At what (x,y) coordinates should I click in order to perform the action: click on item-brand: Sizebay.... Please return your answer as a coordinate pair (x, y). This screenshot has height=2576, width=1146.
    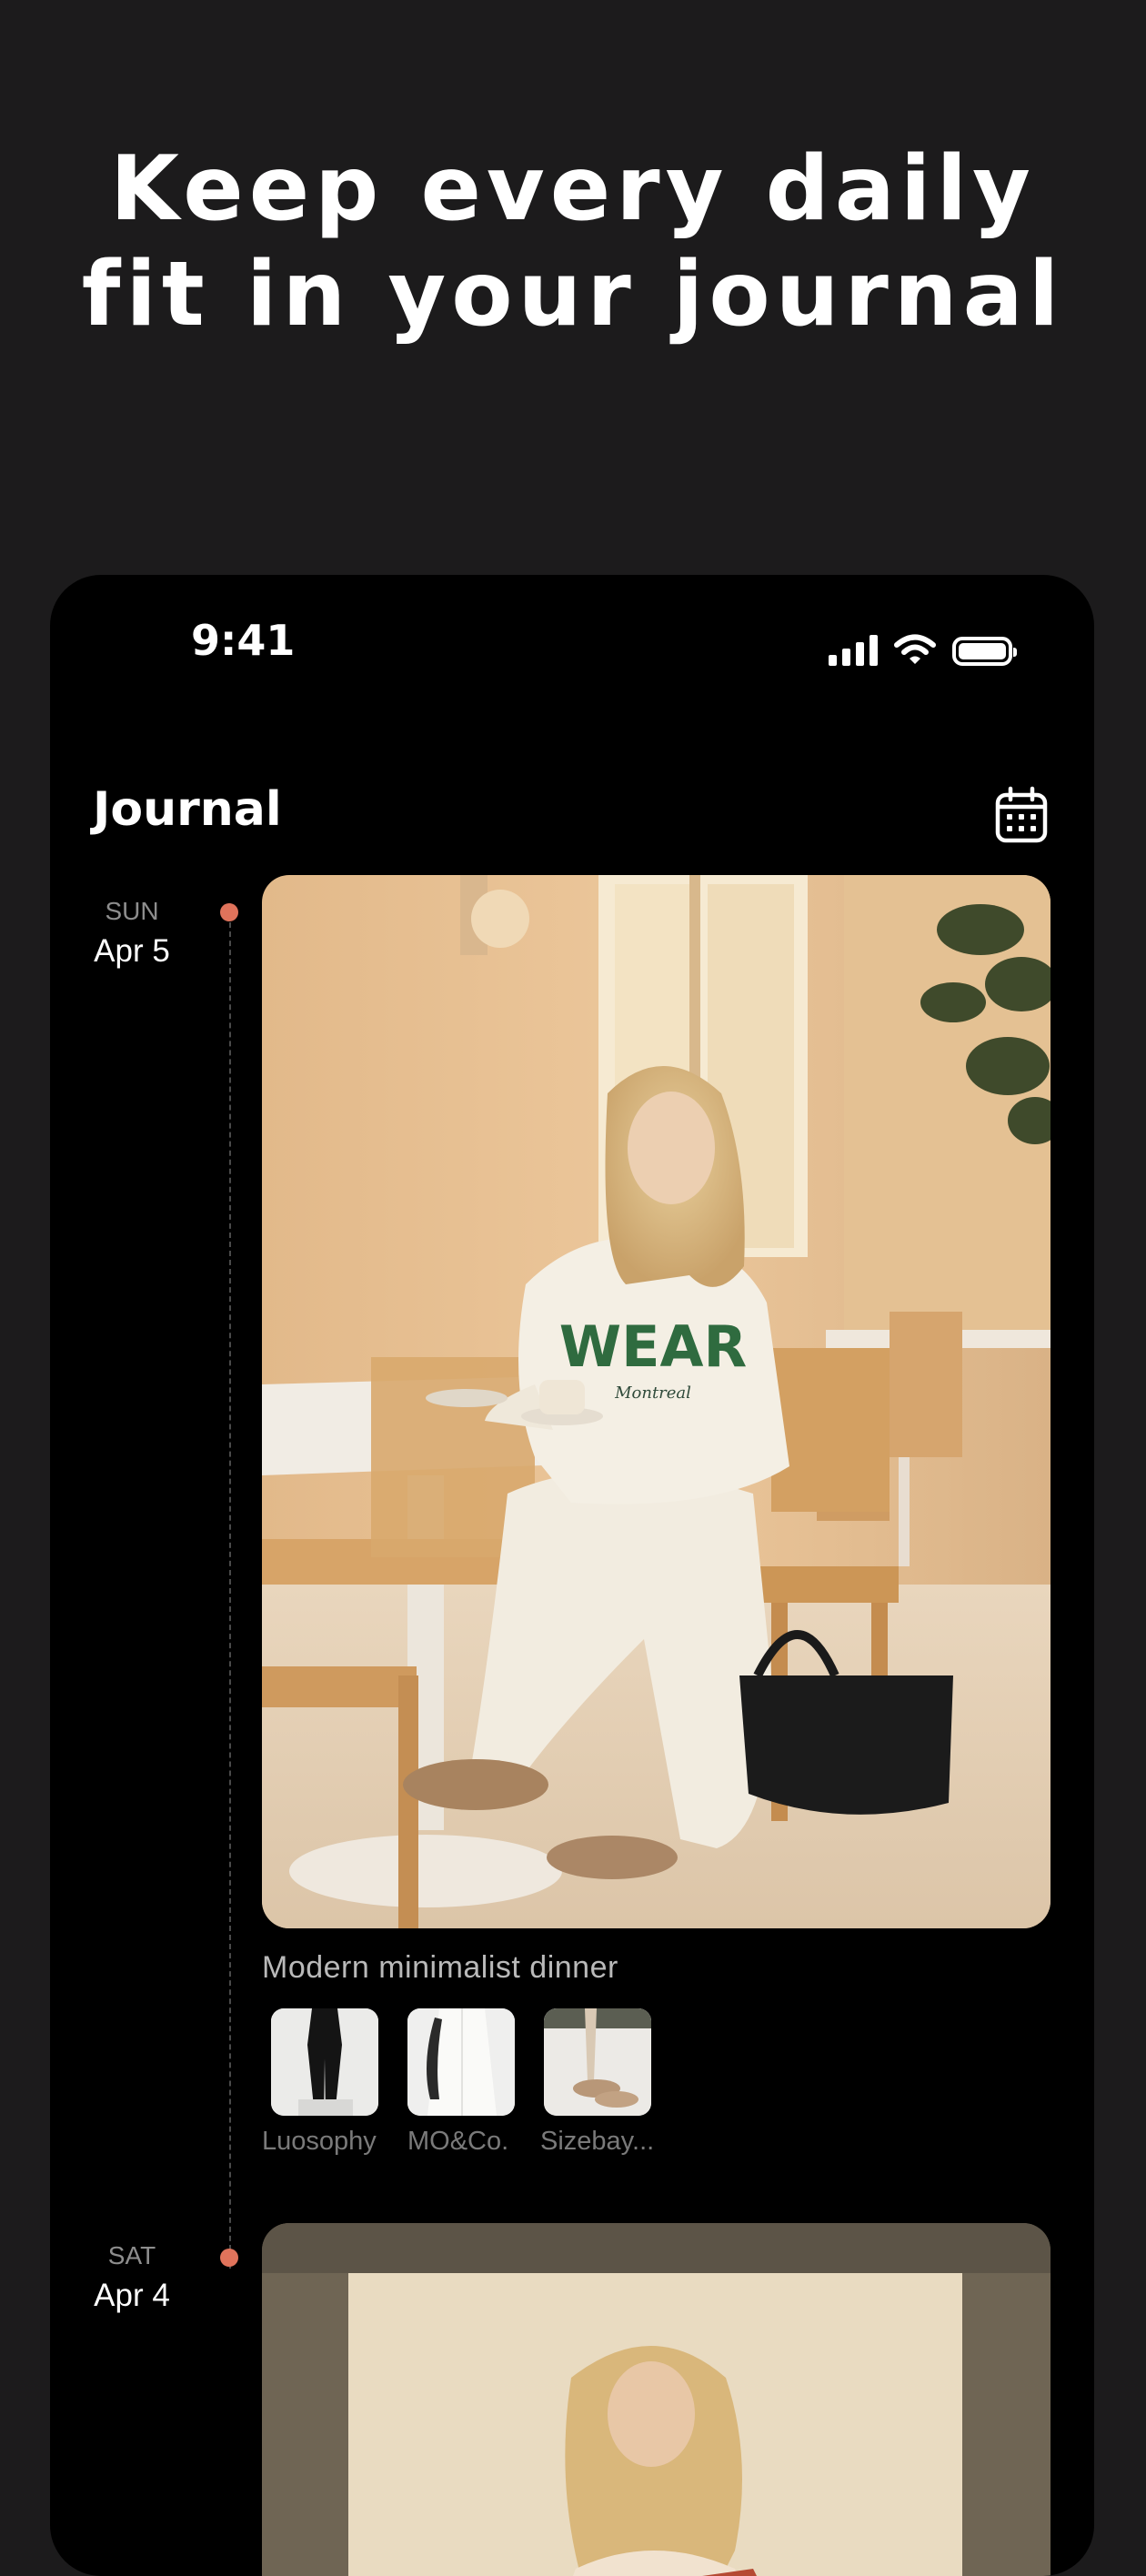
    Looking at the image, I should click on (597, 2141).